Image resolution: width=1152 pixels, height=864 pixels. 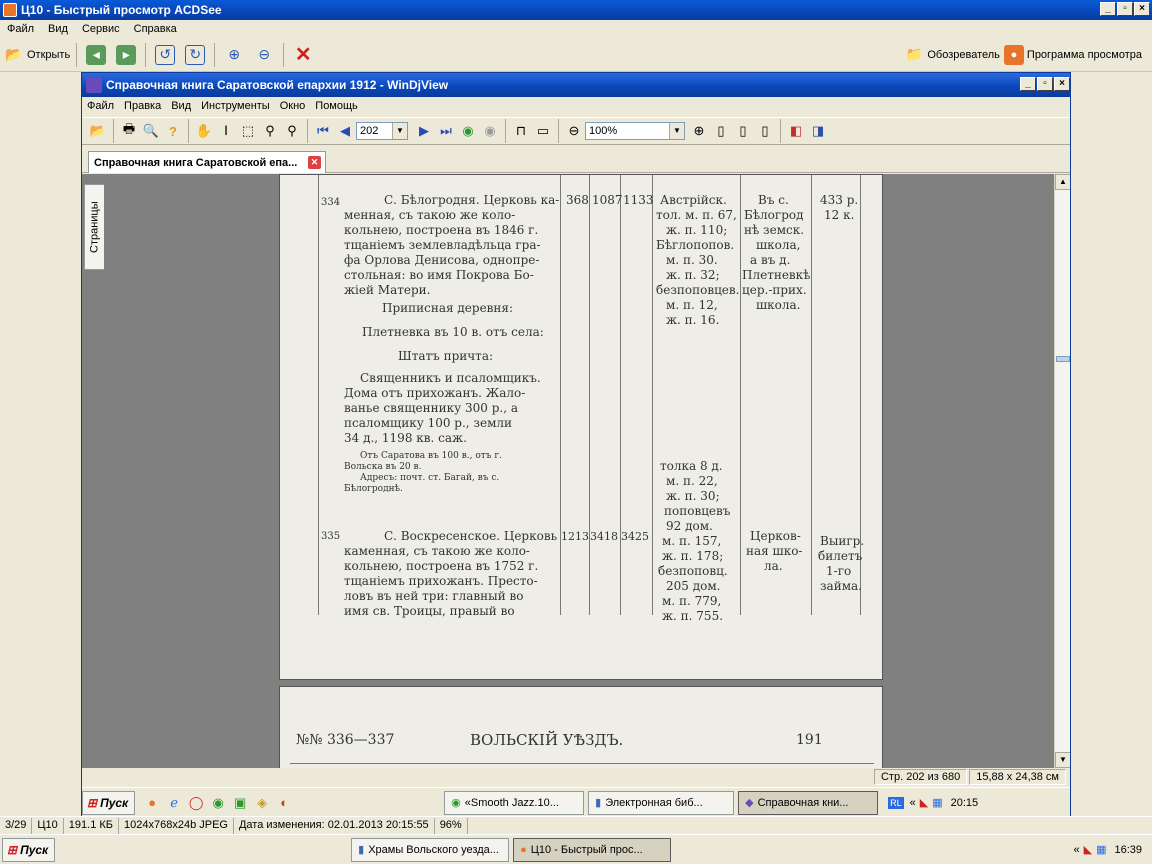 What do you see at coordinates (248, 131) in the screenshot?
I see `rect-select-icon: ⬚` at bounding box center [248, 131].